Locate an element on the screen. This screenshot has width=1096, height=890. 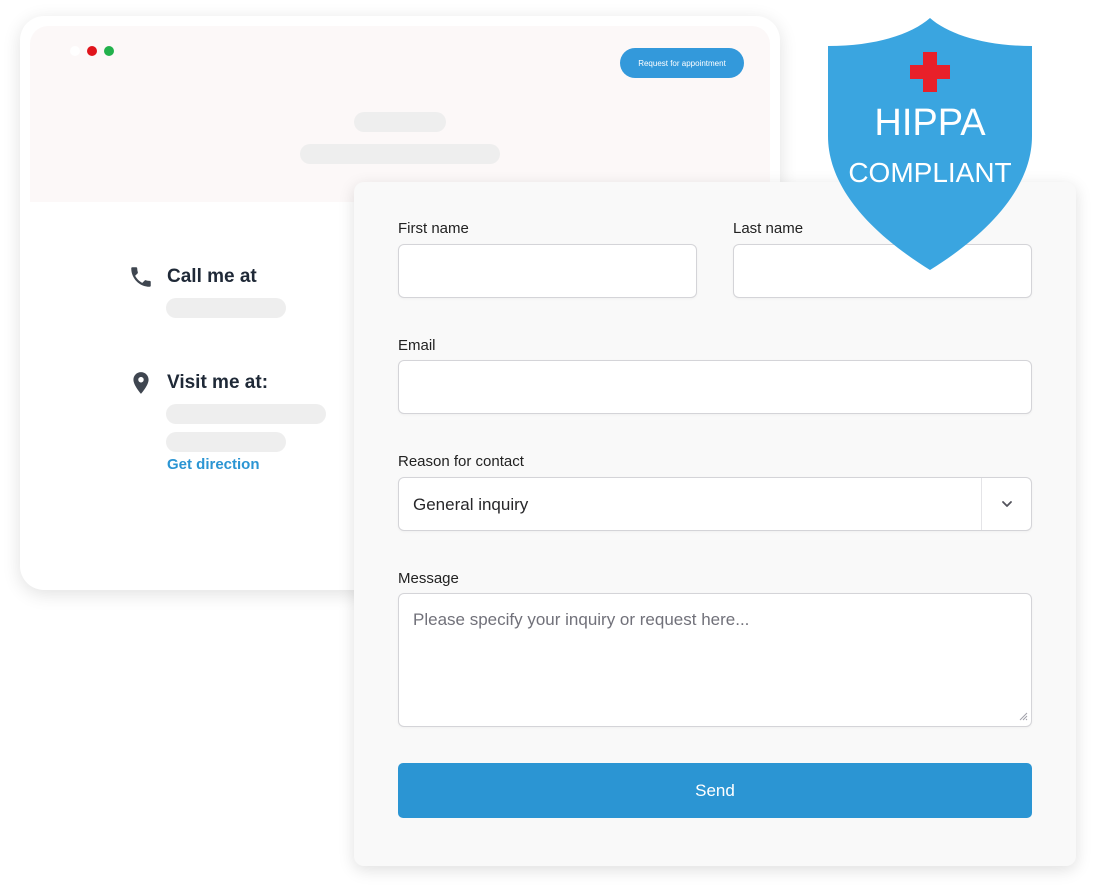
hero-banner: Request for appointment is located at coordinates (400, 114).